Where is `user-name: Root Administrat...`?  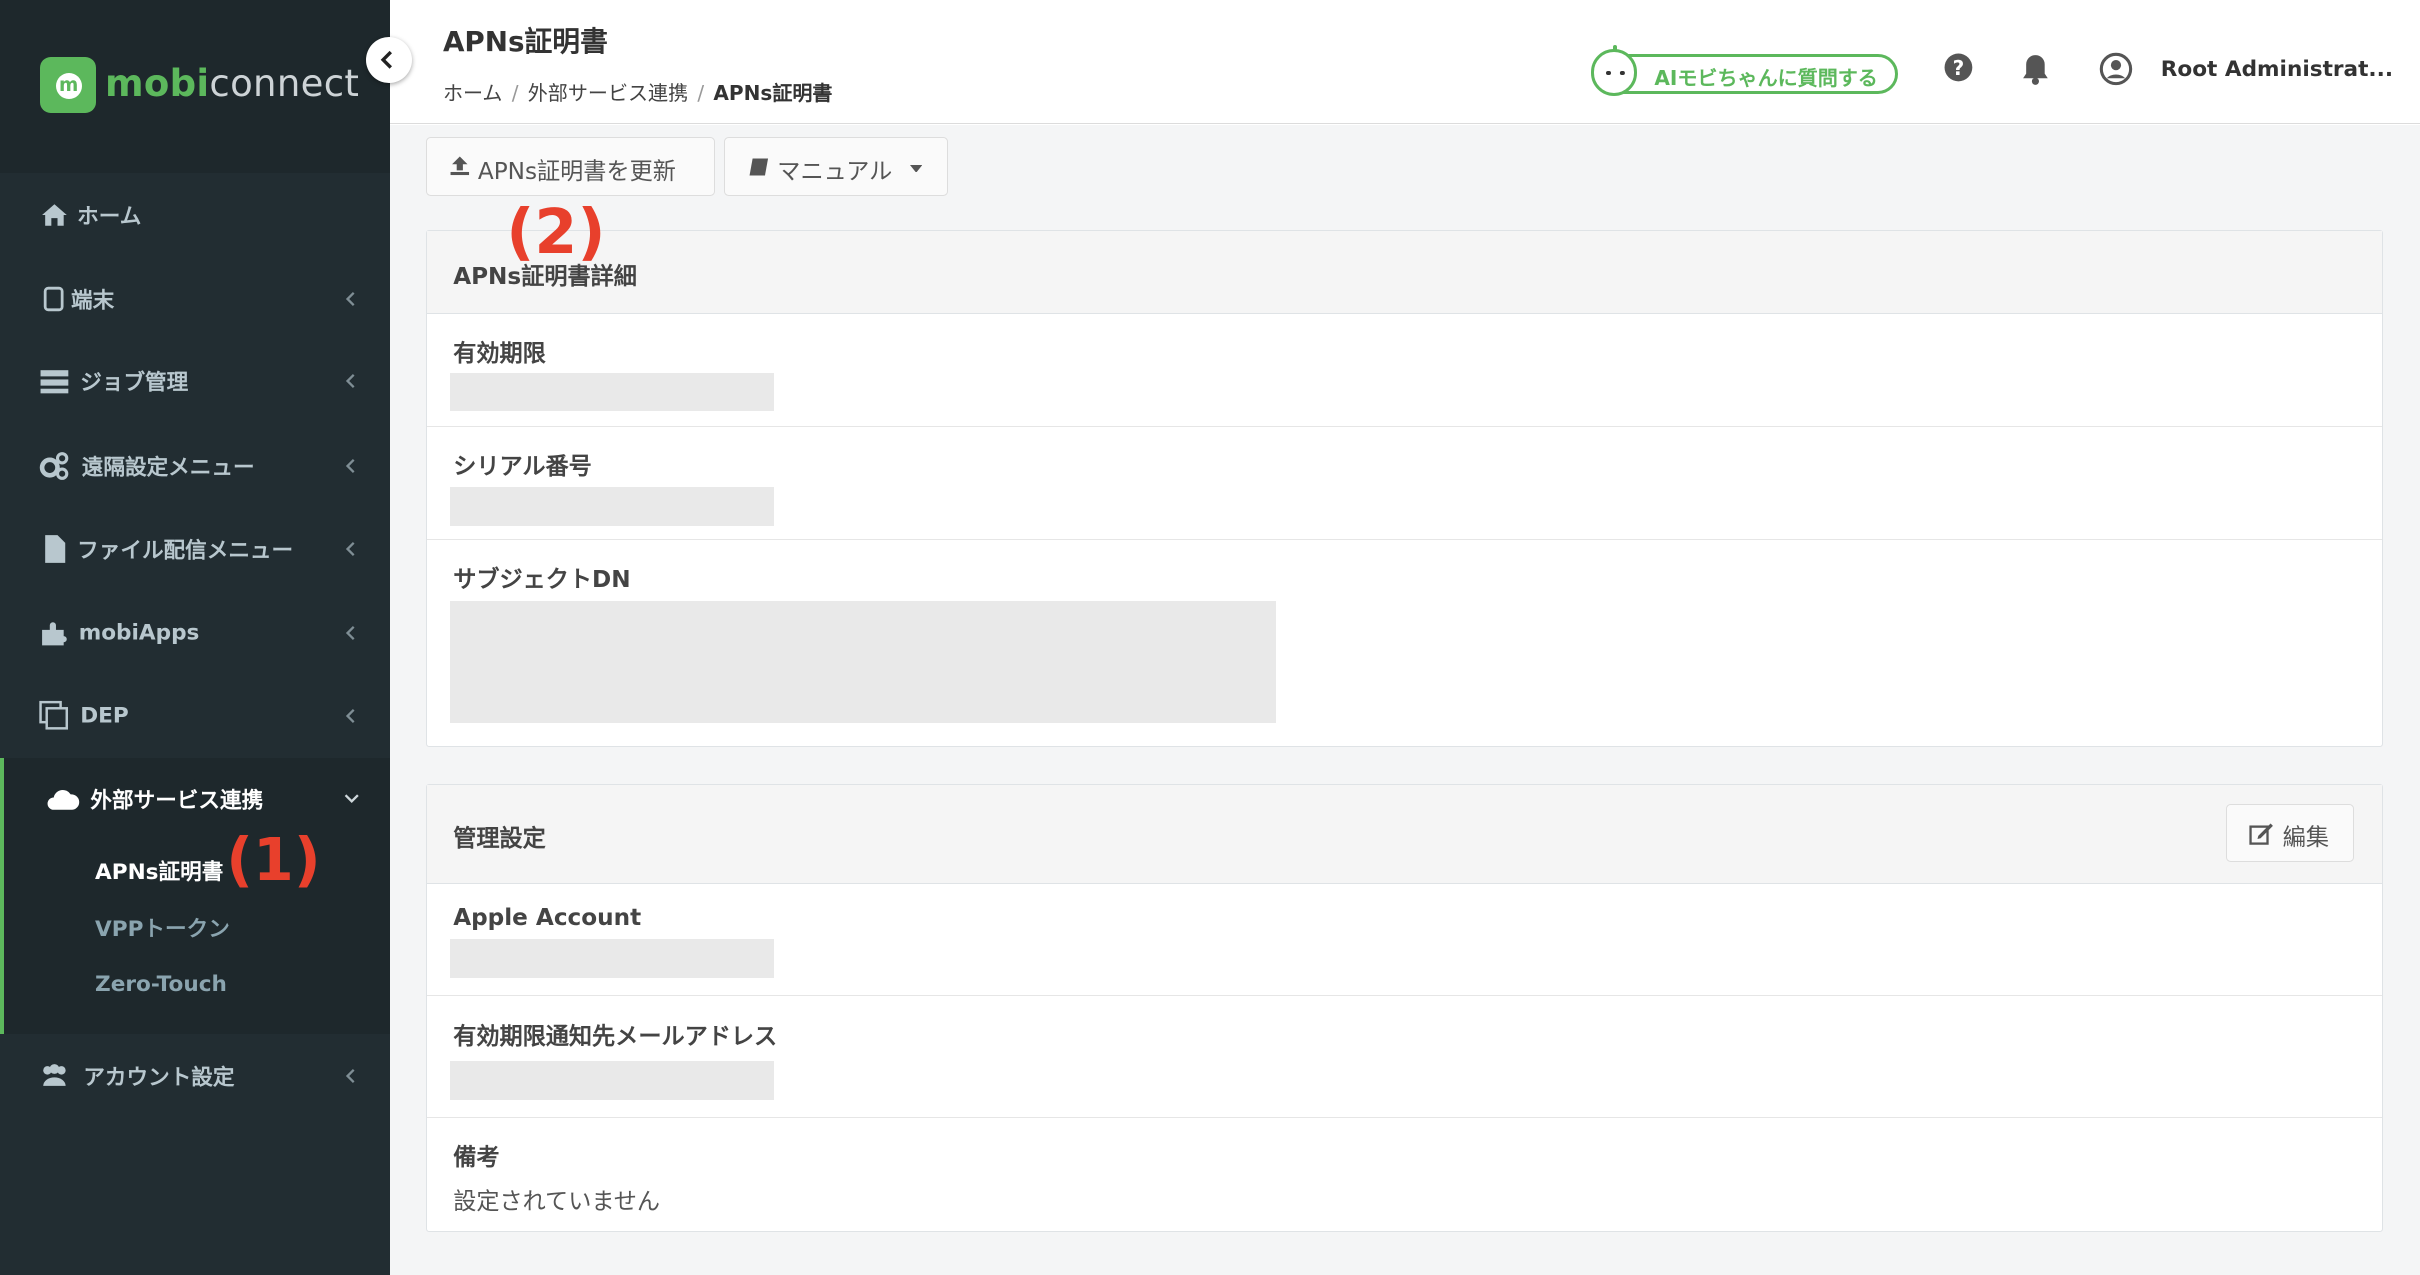
user-name: Root Administrat... is located at coordinates (2277, 69).